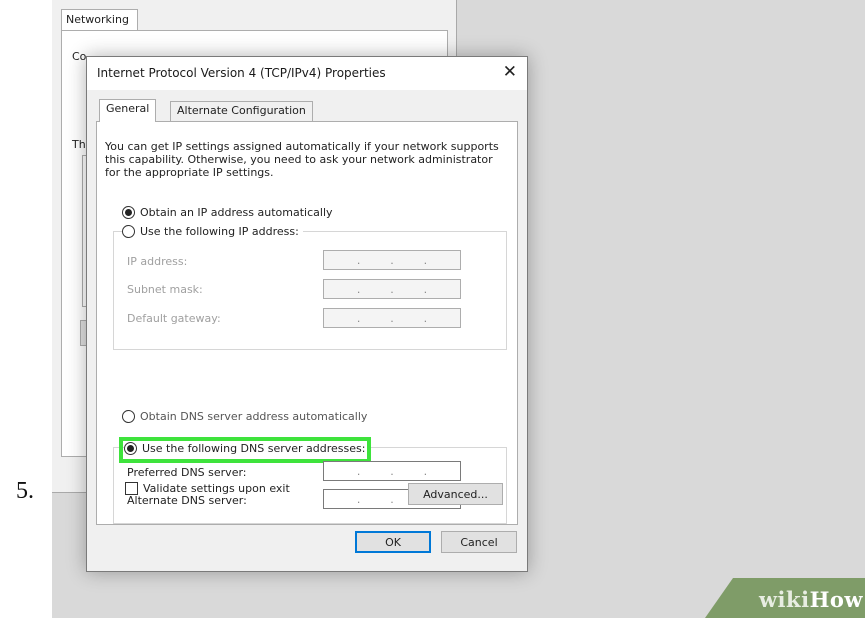 This screenshot has width=865, height=618. What do you see at coordinates (254, 416) in the screenshot?
I see `radio-label: Obtain DNS server address automatically` at bounding box center [254, 416].